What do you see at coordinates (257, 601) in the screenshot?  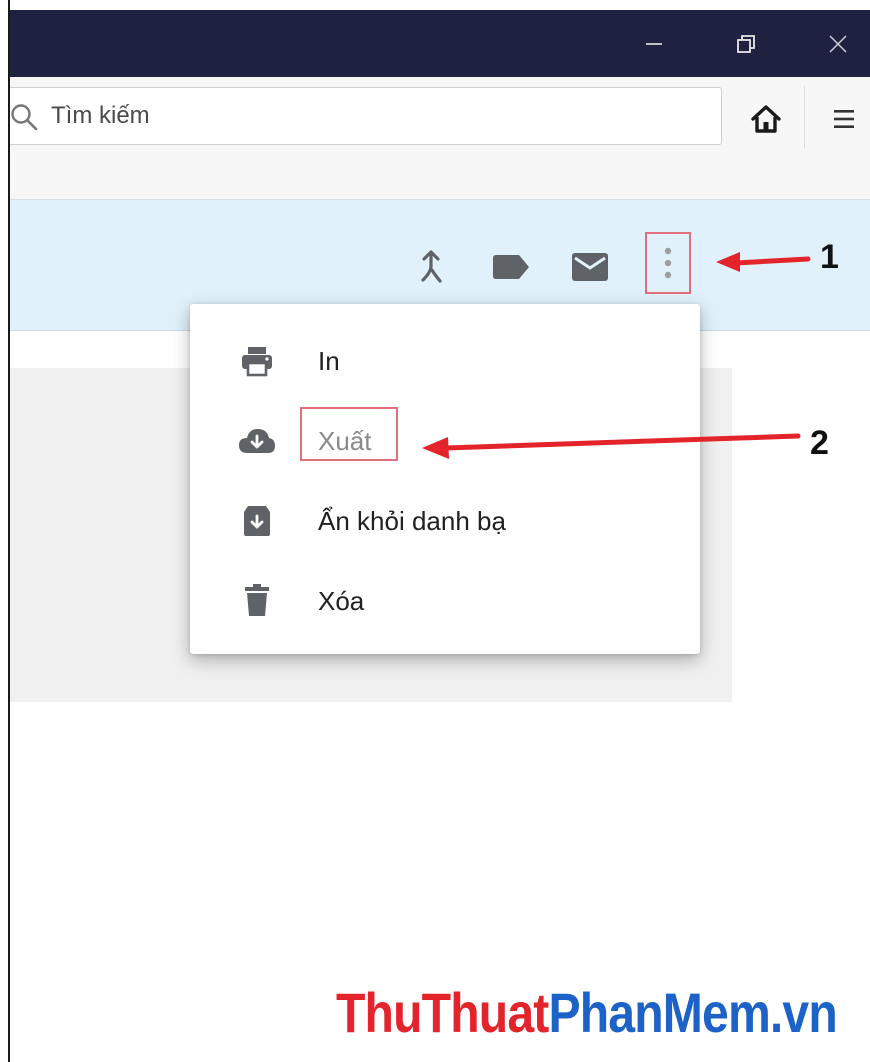 I see `trash-icon` at bounding box center [257, 601].